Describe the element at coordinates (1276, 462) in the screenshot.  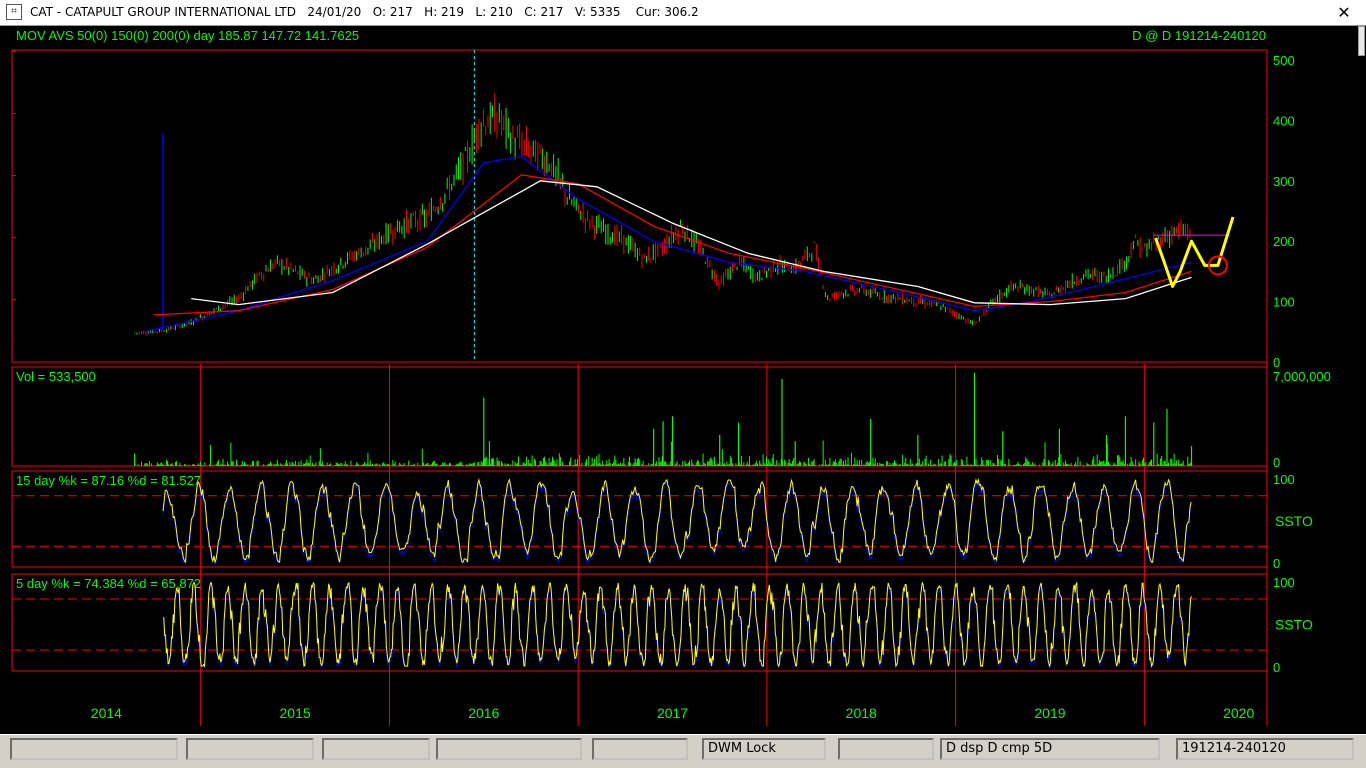
I see `volume-tick-1: 0` at that location.